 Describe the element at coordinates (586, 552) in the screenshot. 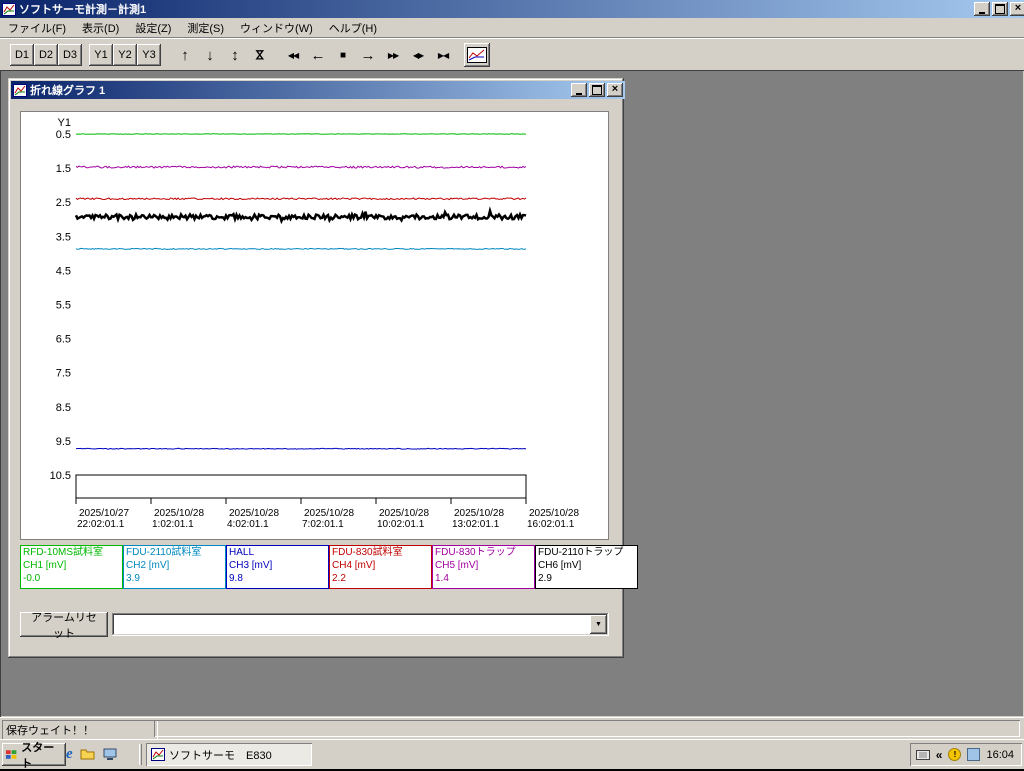

I see `legend-name: FDU-2110トラップ` at that location.